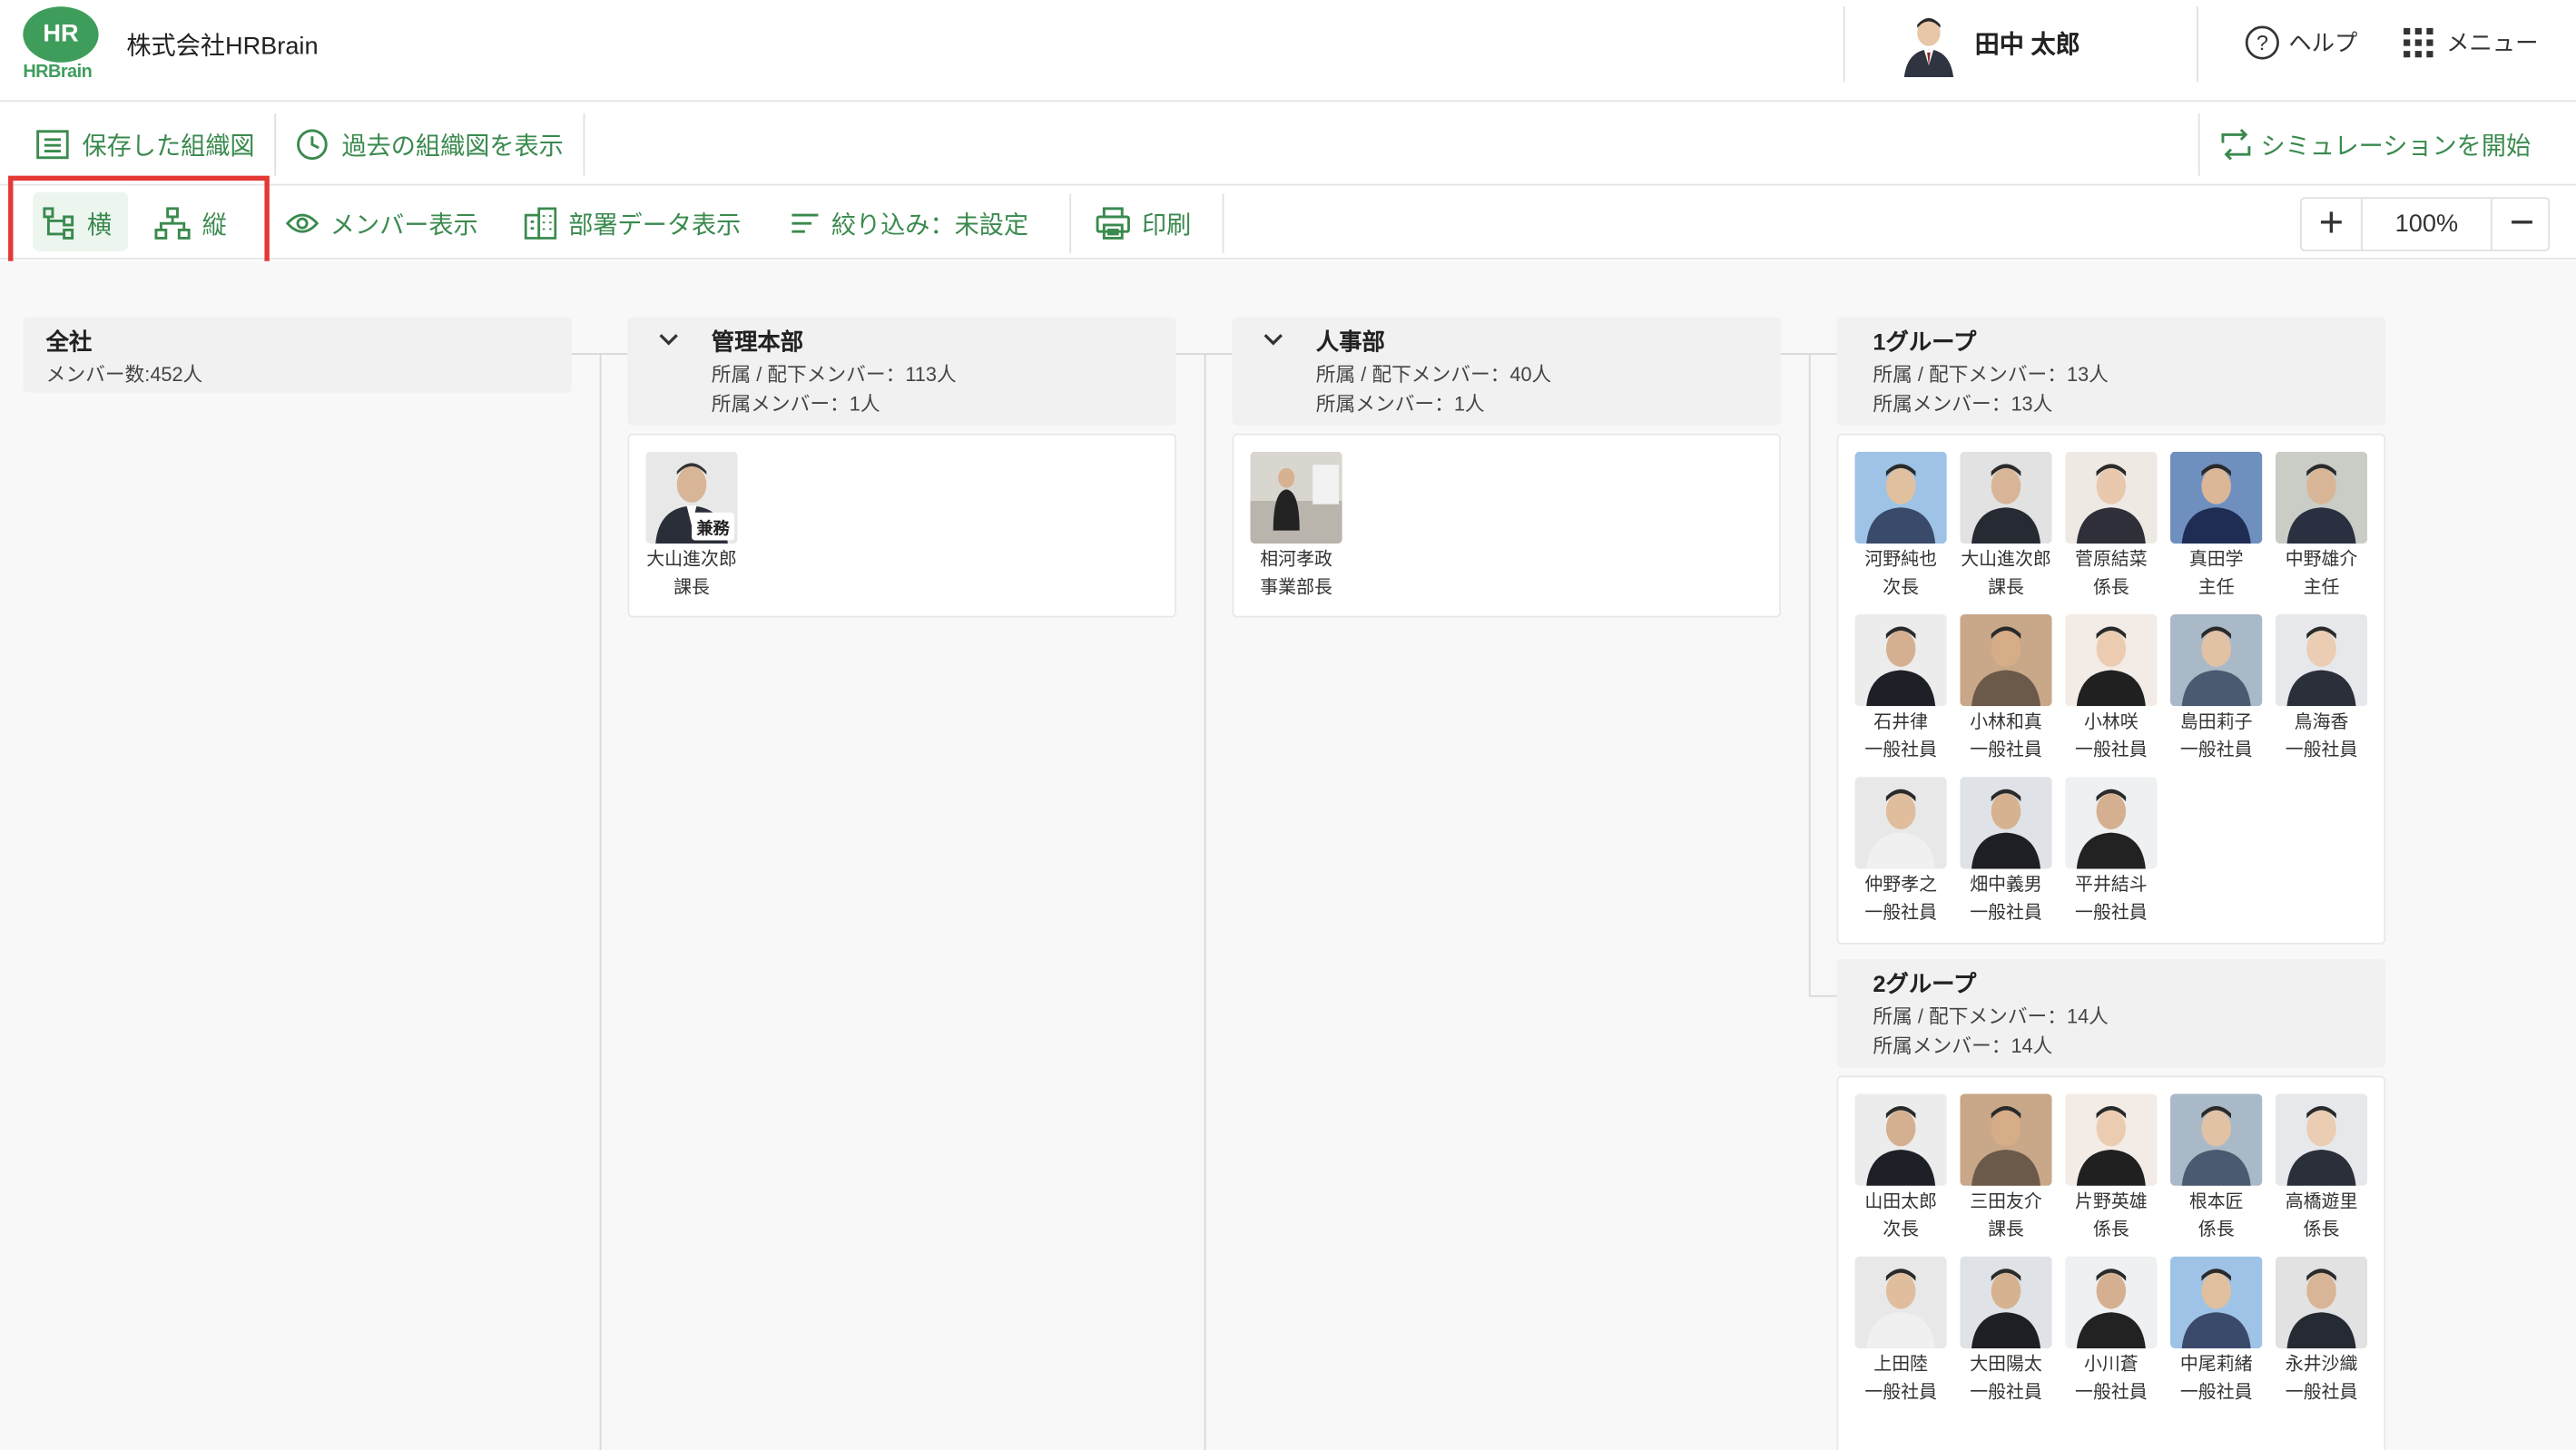  I want to click on member-name: 山田太郎, so click(1901, 1202).